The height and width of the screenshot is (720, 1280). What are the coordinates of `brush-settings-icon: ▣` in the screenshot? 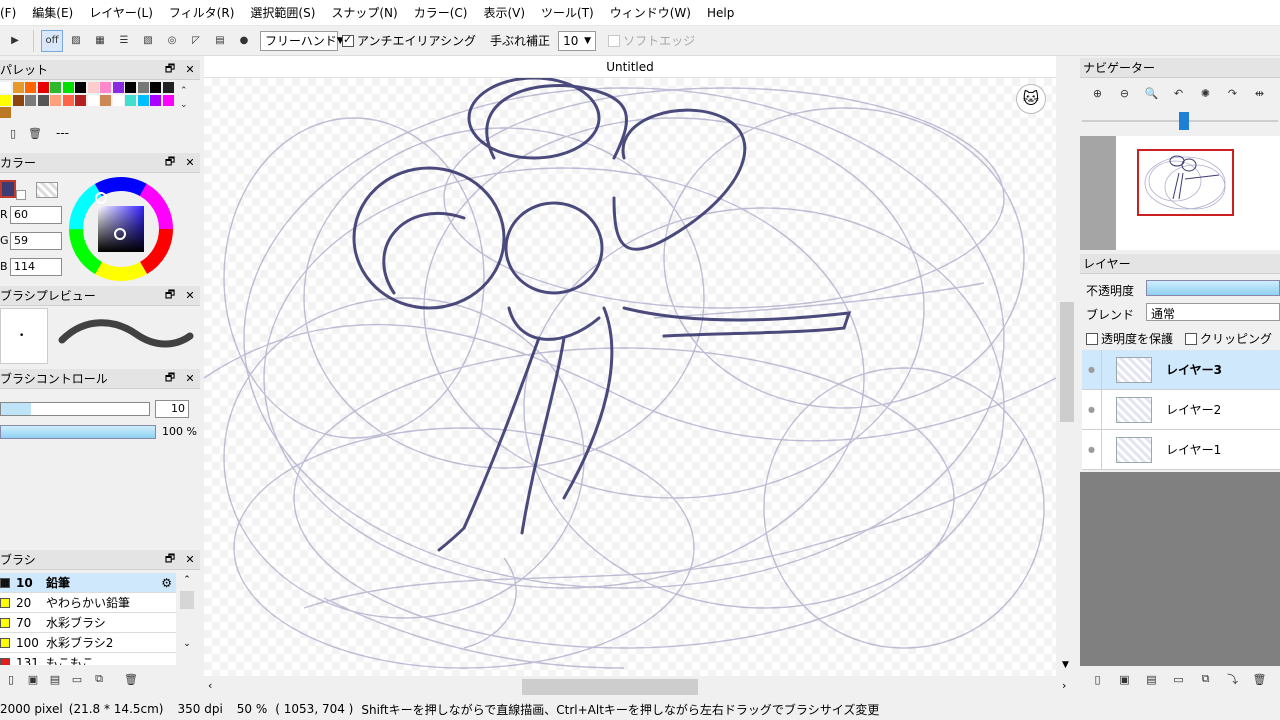 It's located at (33, 679).